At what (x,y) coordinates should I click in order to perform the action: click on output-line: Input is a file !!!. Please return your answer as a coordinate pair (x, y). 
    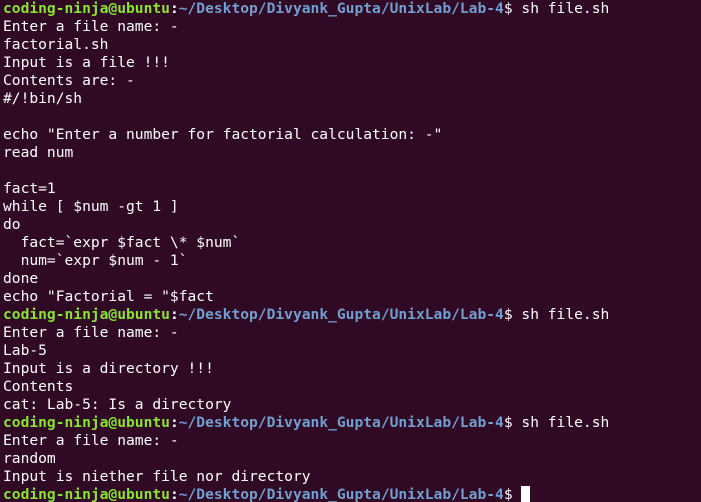
    Looking at the image, I should click on (86, 62).